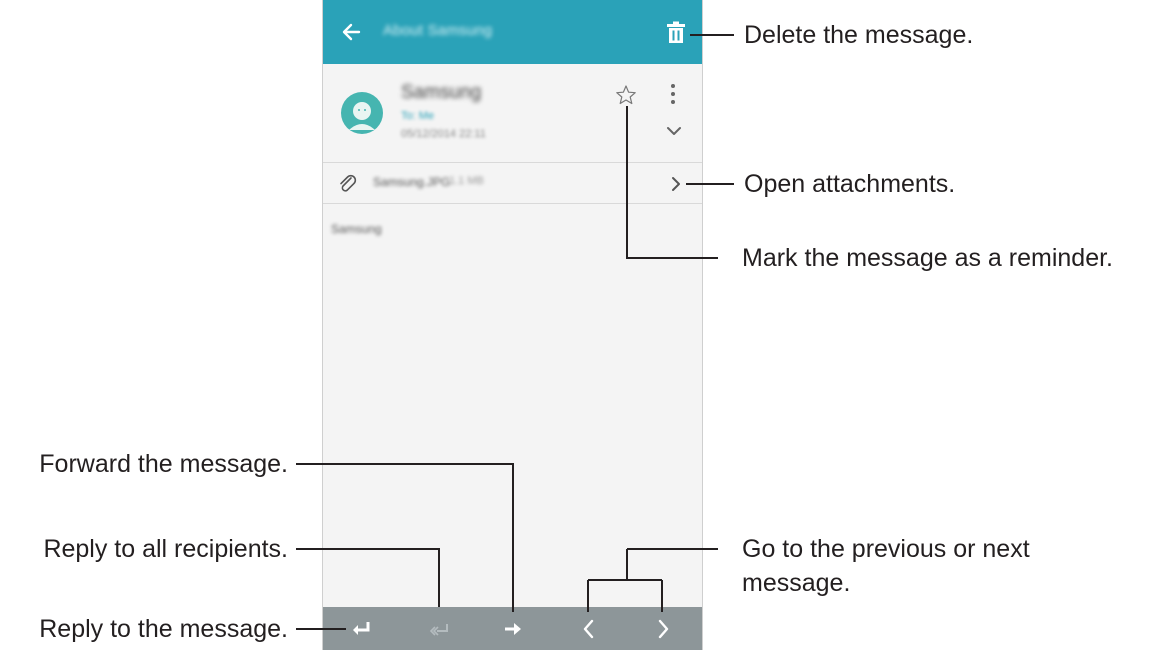  I want to click on previous-icon, so click(589, 629).